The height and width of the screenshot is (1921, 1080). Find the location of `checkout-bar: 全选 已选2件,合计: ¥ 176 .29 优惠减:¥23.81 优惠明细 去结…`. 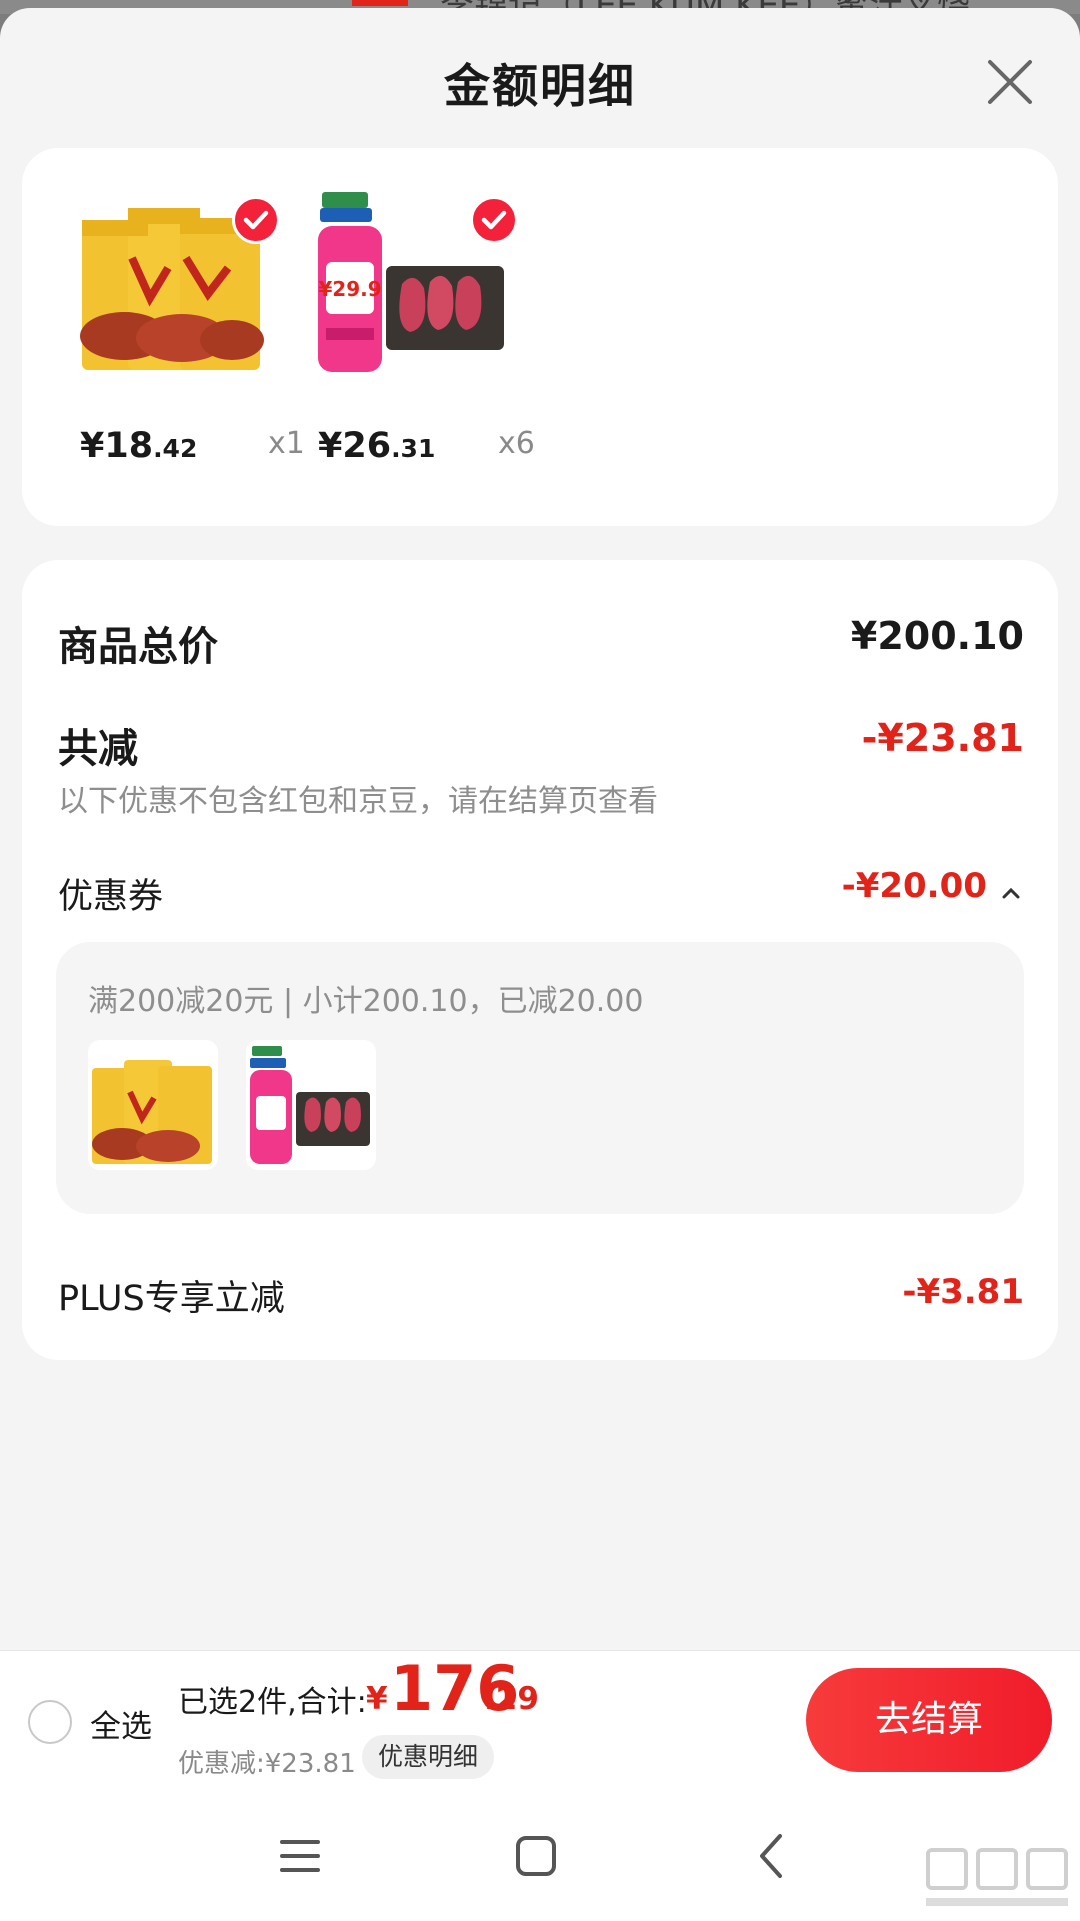

checkout-bar: 全选 已选2件,合计: ¥ 176 .29 优惠减:¥23.81 优惠明细 去结… is located at coordinates (540, 1720).